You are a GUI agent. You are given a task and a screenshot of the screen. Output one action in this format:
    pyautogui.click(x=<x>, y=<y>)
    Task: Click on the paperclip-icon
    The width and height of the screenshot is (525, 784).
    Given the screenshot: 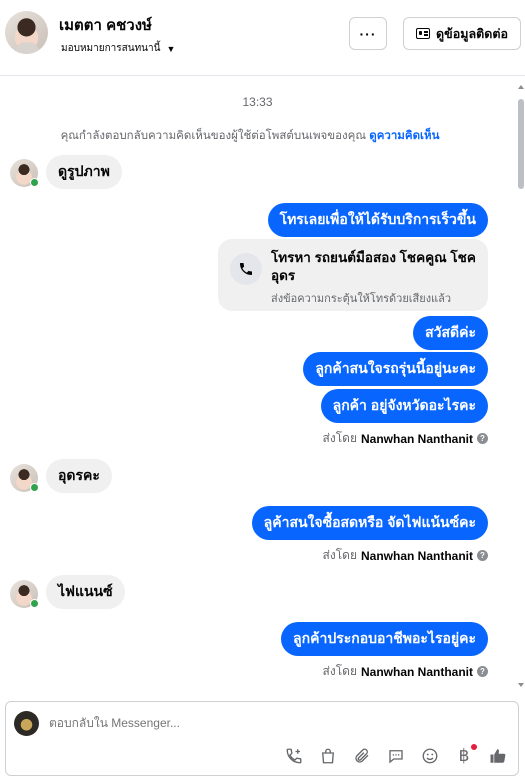 What is the action you would take?
    pyautogui.click(x=362, y=756)
    